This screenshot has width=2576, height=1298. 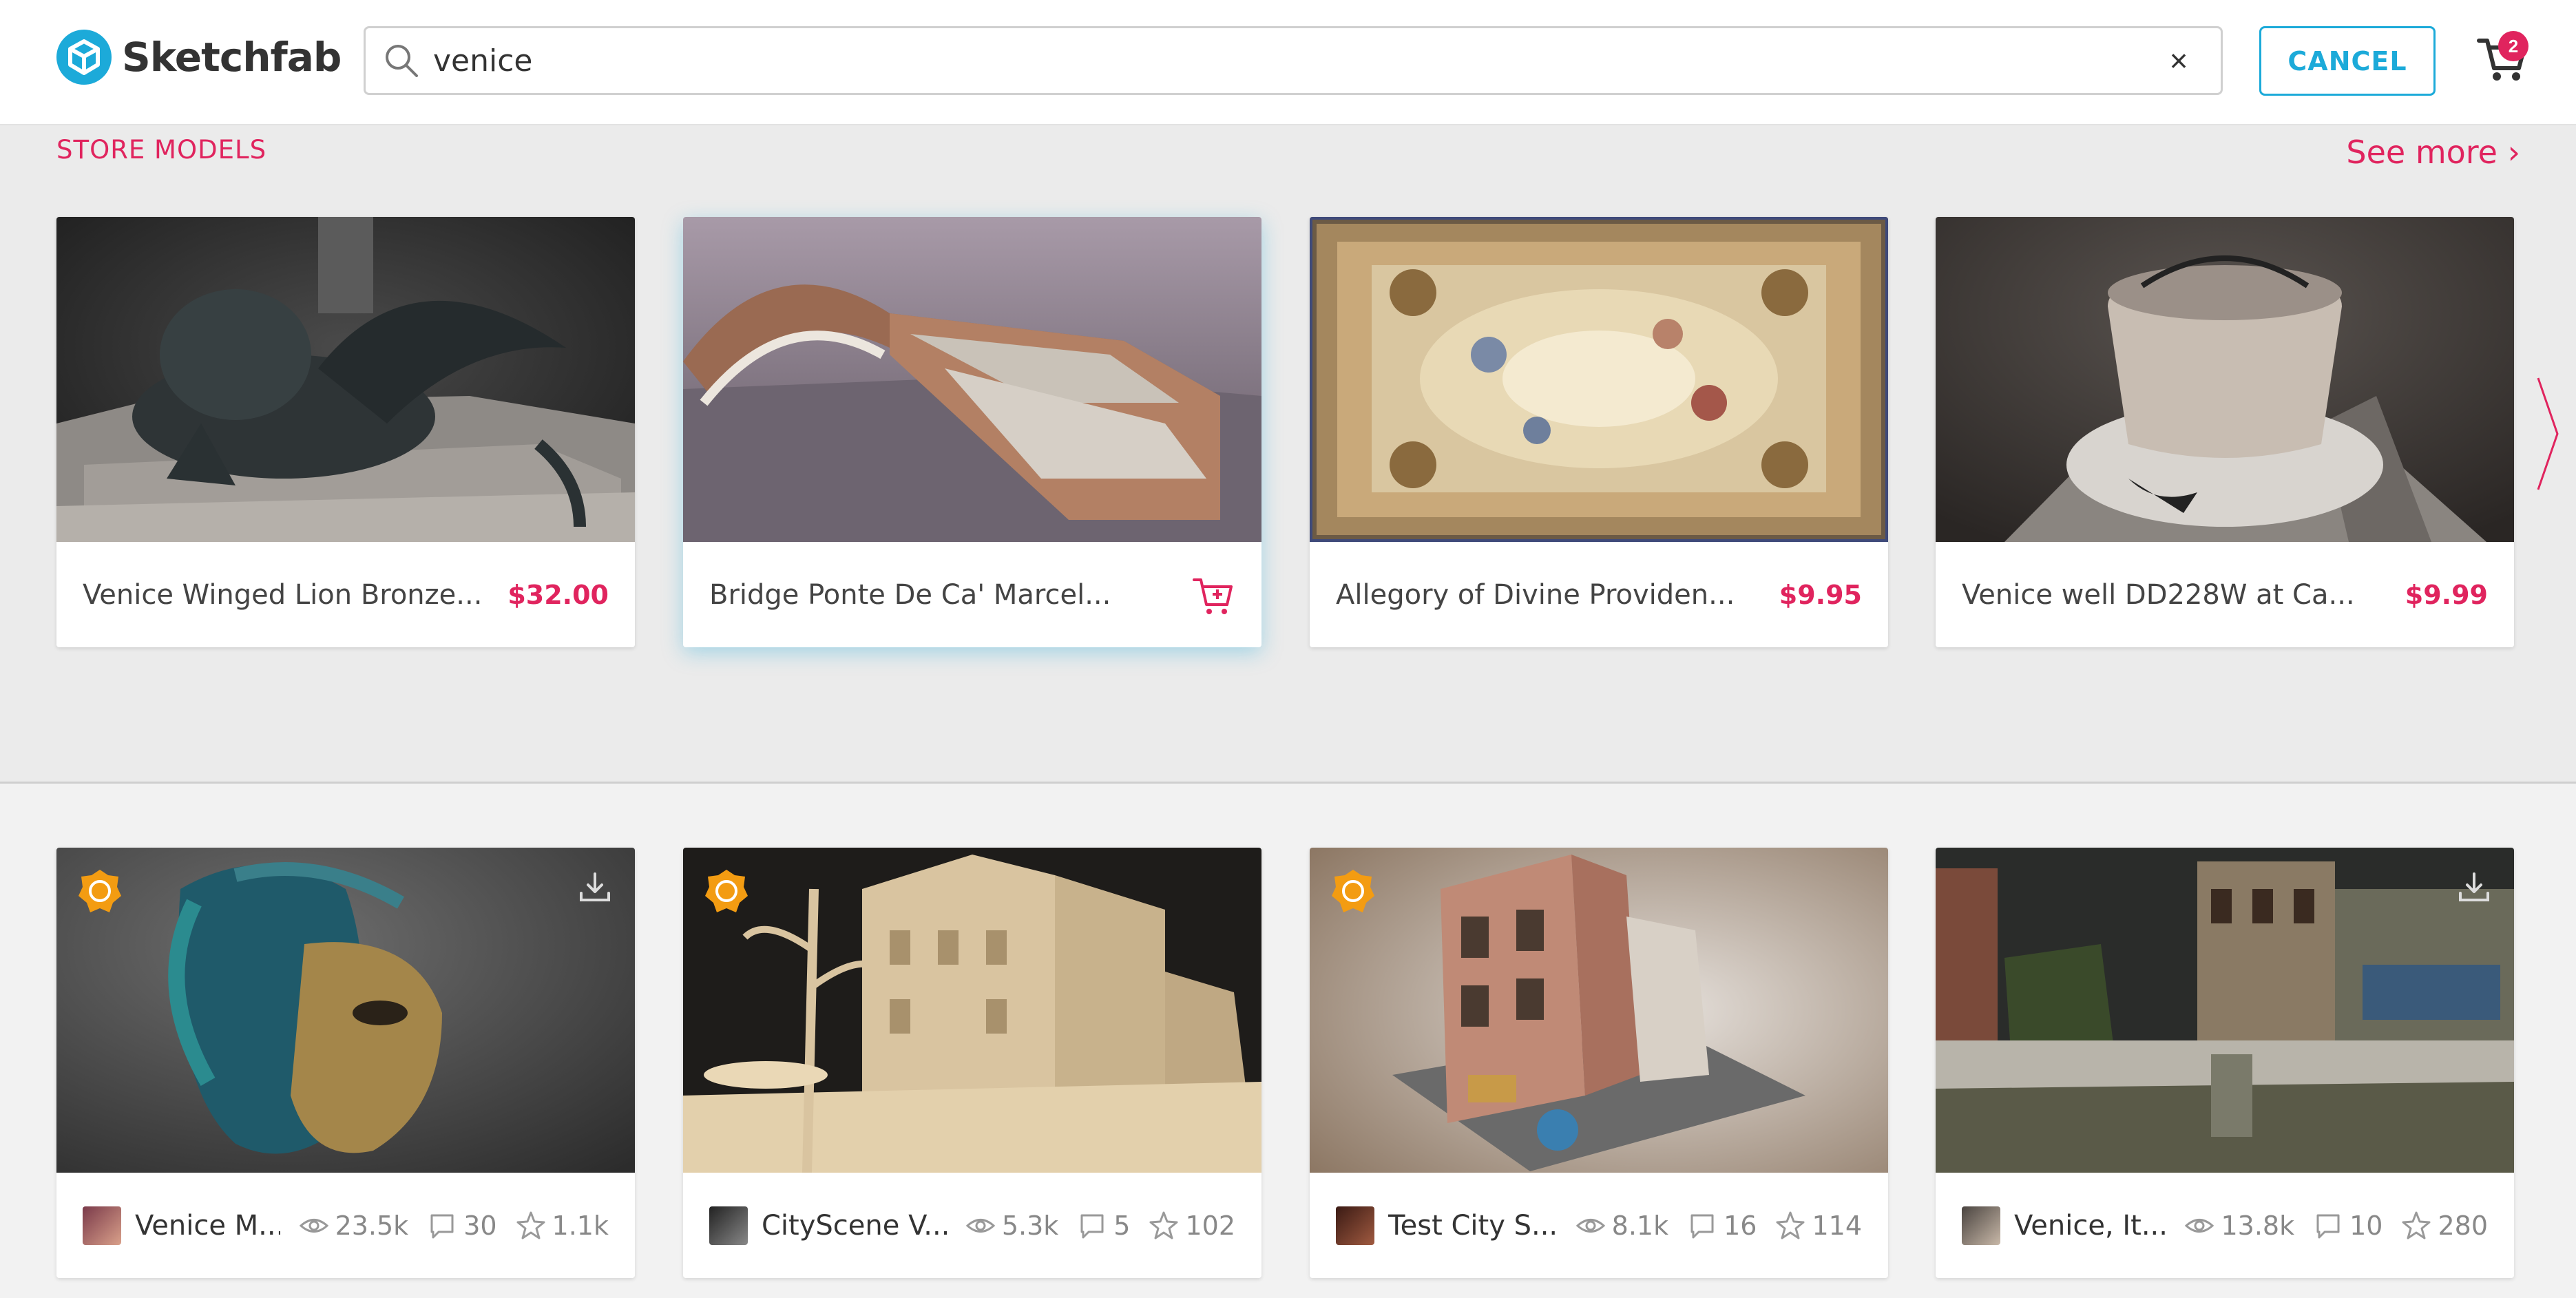 I want to click on card-footer: Venice Winged Lion Bronze... $32.00, so click(x=345, y=594).